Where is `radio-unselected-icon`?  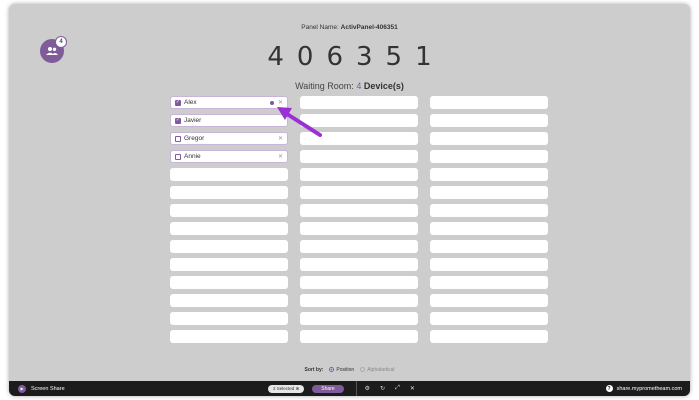 radio-unselected-icon is located at coordinates (363, 370).